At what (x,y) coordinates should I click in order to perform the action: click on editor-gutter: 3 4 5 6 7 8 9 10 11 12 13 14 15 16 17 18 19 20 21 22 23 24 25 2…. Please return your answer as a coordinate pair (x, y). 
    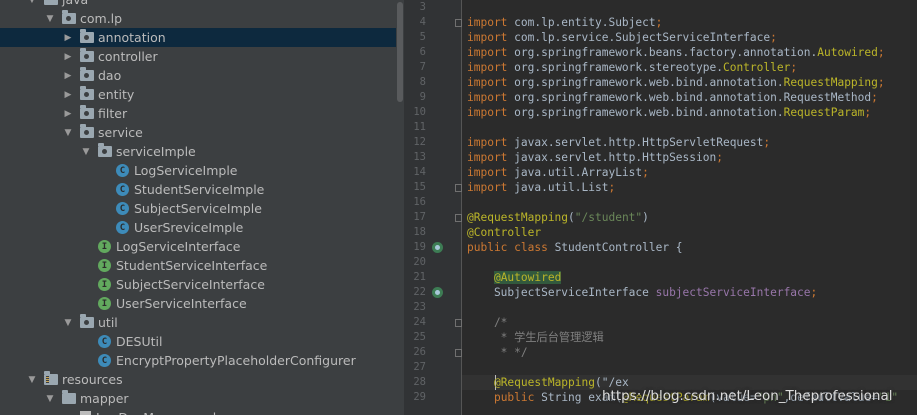
    Looking at the image, I should click on (433, 207).